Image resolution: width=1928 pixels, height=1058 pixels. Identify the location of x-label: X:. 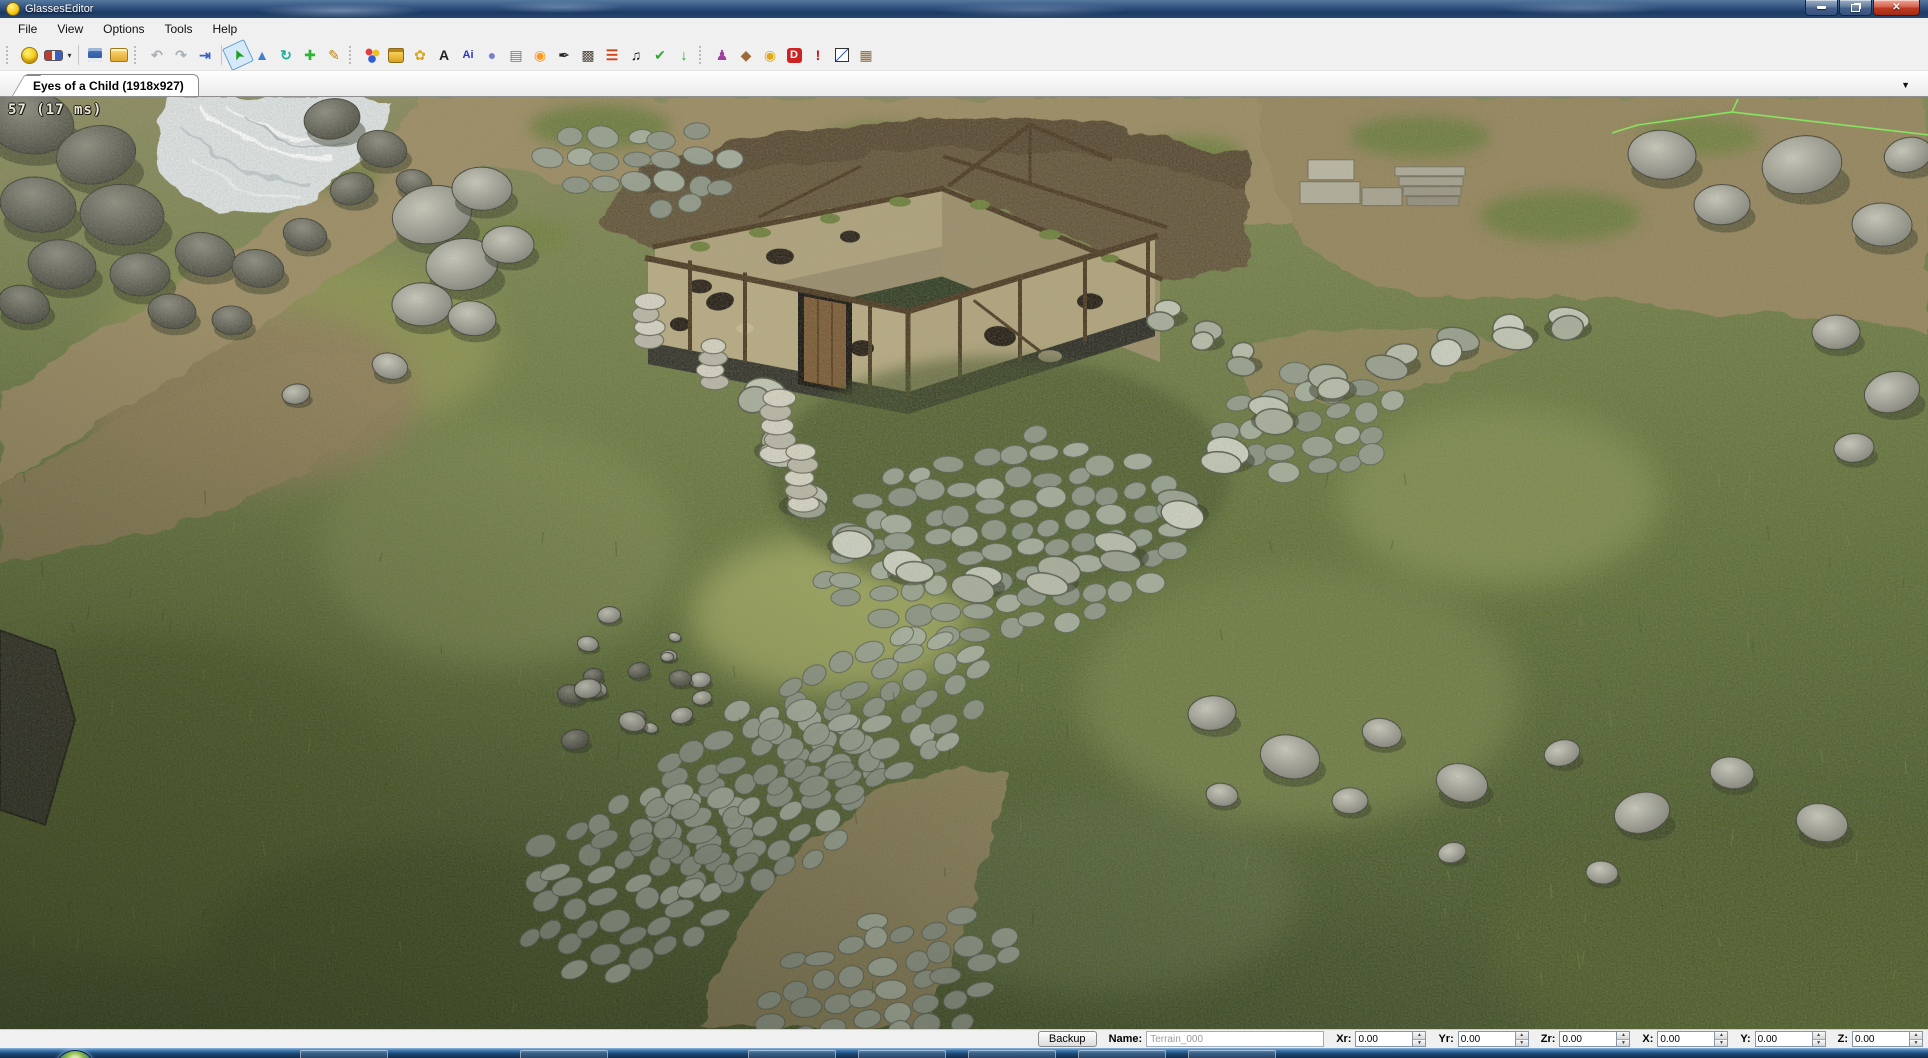
(1648, 1039).